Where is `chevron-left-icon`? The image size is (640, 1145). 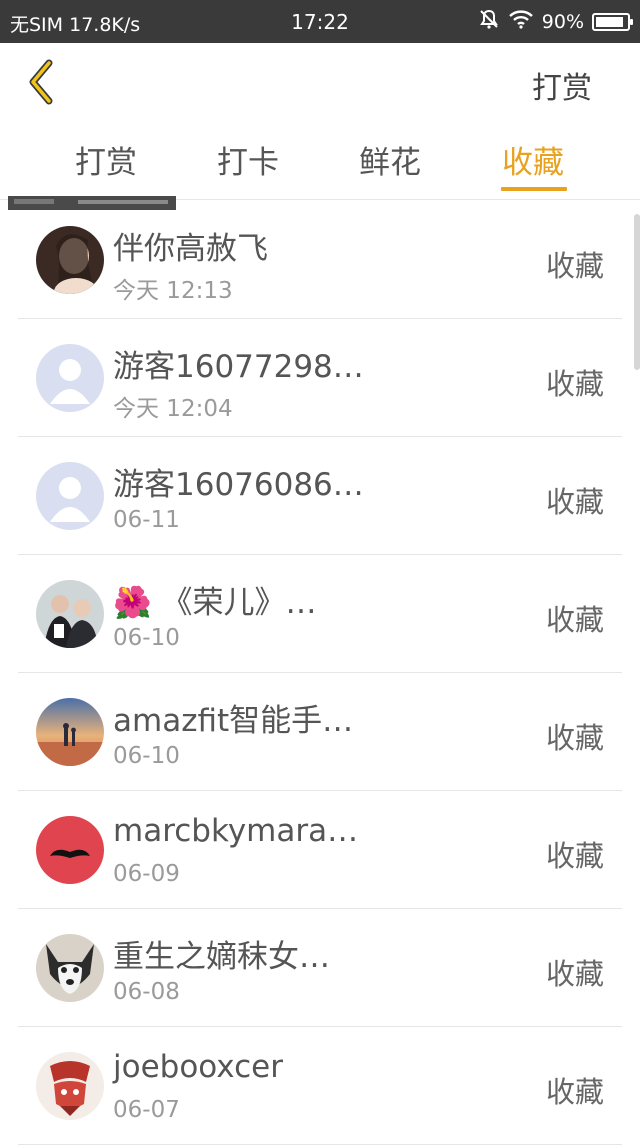 chevron-left-icon is located at coordinates (41, 82).